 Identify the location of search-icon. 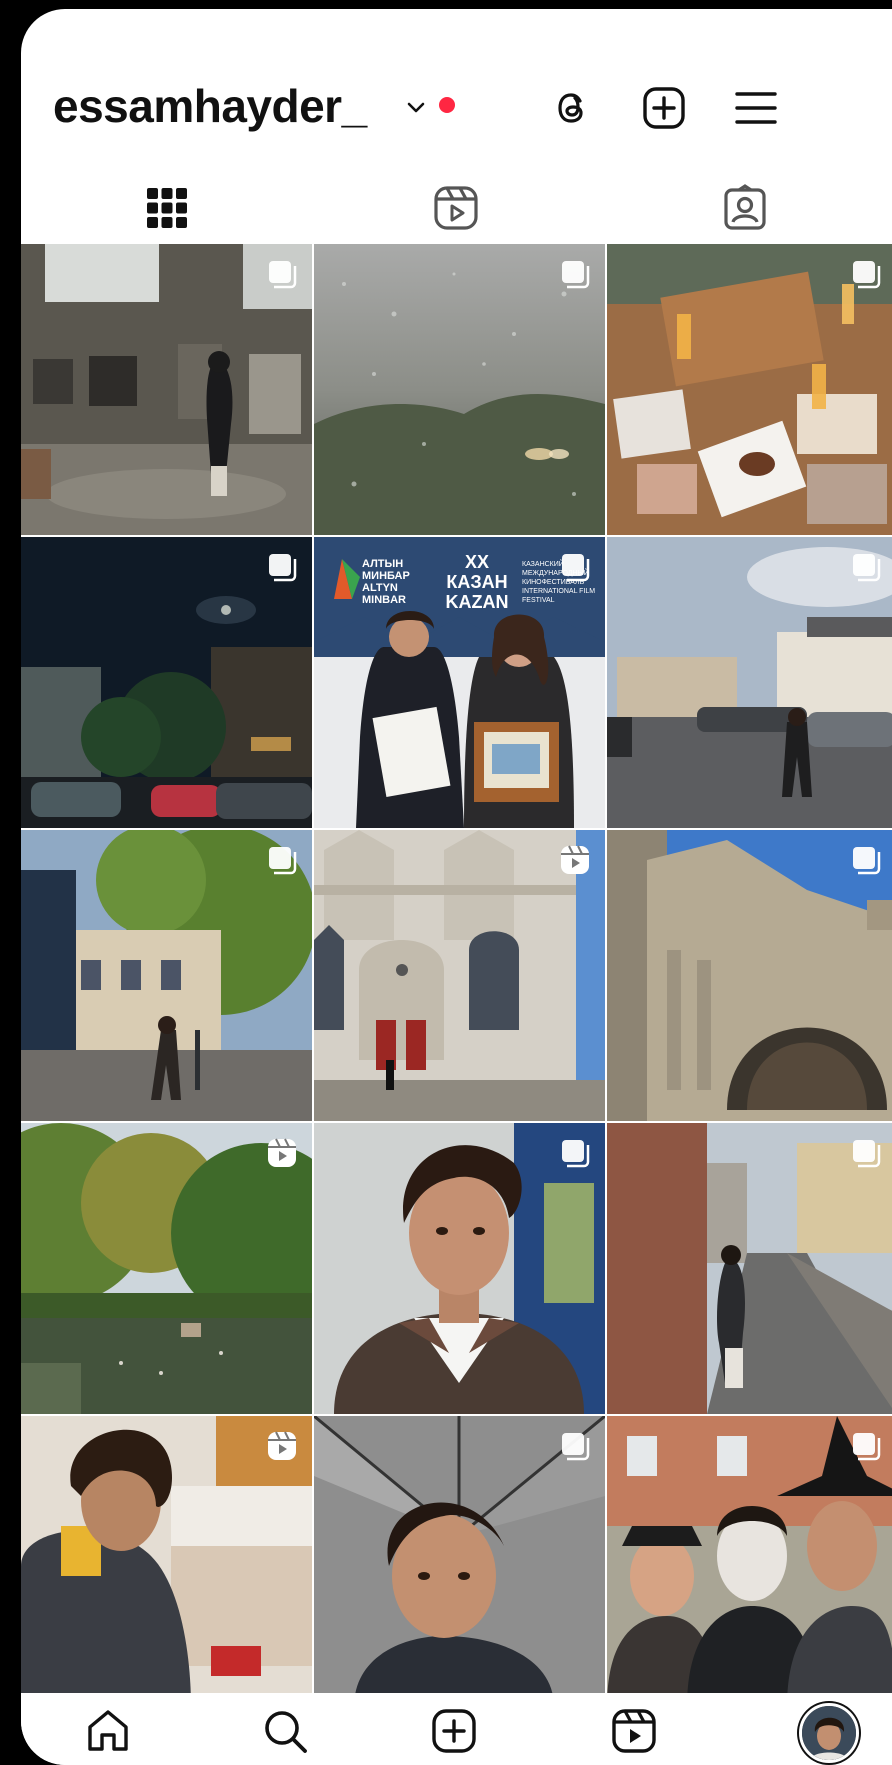
(285, 1731).